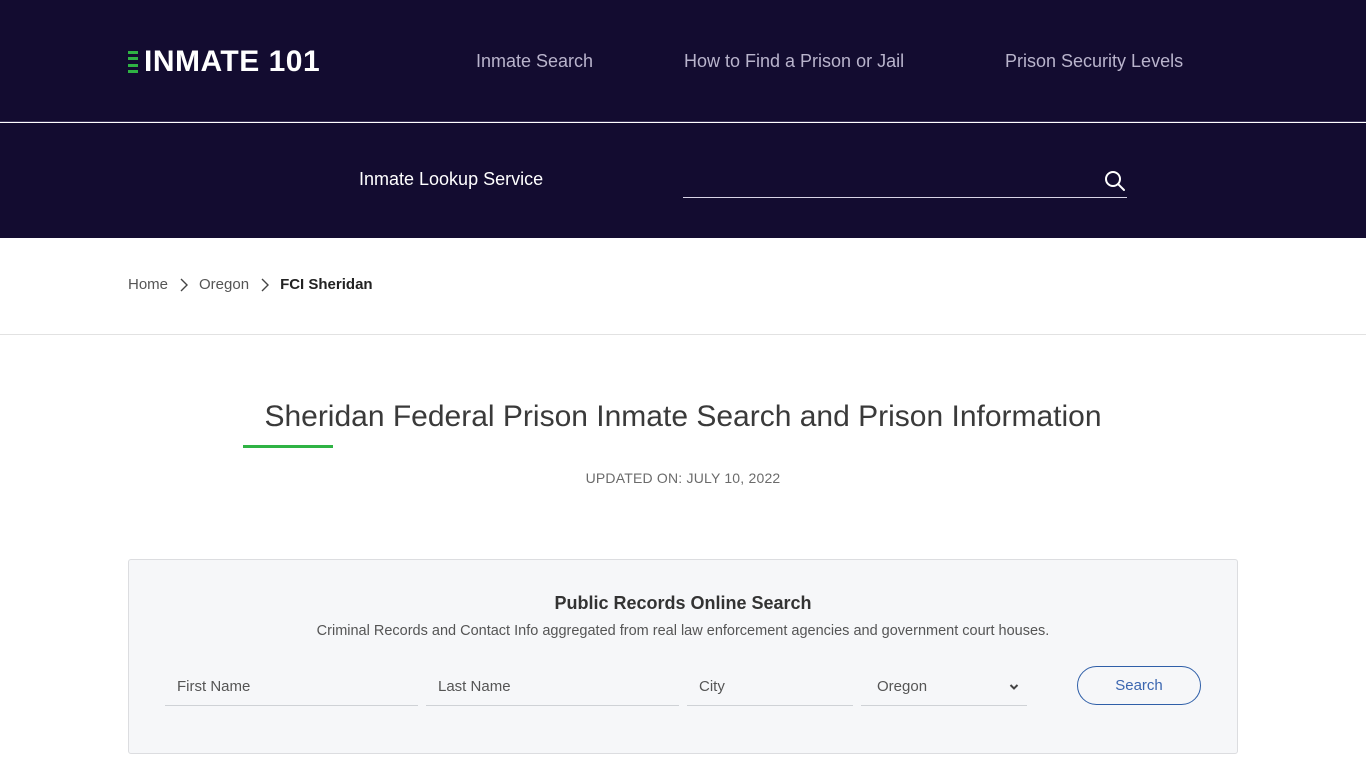 Image resolution: width=1366 pixels, height=768 pixels. I want to click on last-name-input, so click(552, 686).